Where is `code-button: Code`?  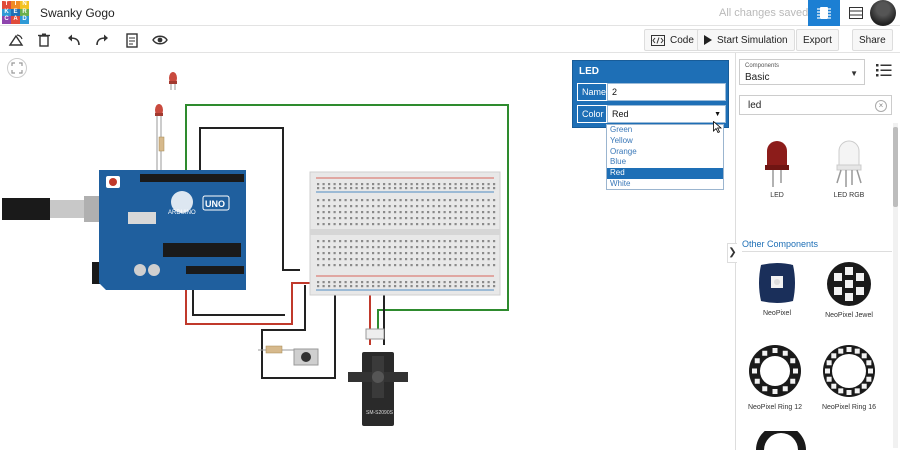
code-button: Code is located at coordinates (672, 40).